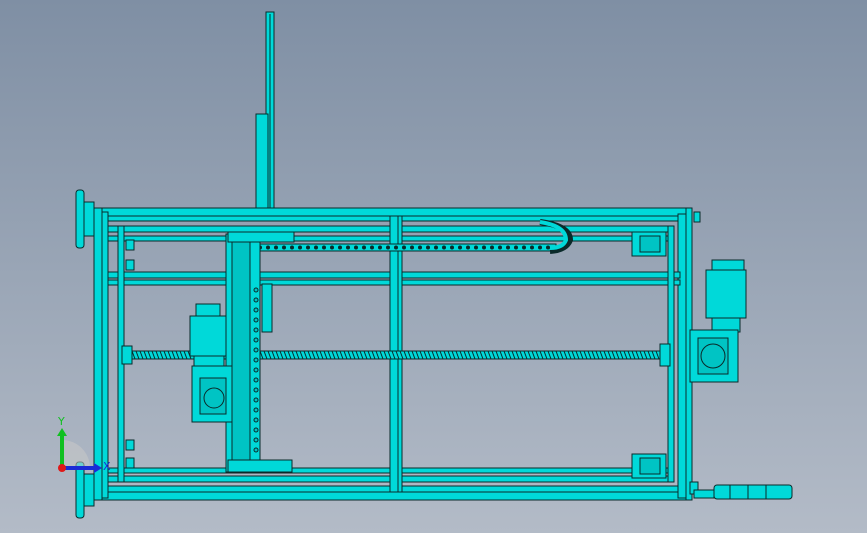 The width and height of the screenshot is (867, 533). What do you see at coordinates (718, 321) in the screenshot?
I see `right-servo-motor` at bounding box center [718, 321].